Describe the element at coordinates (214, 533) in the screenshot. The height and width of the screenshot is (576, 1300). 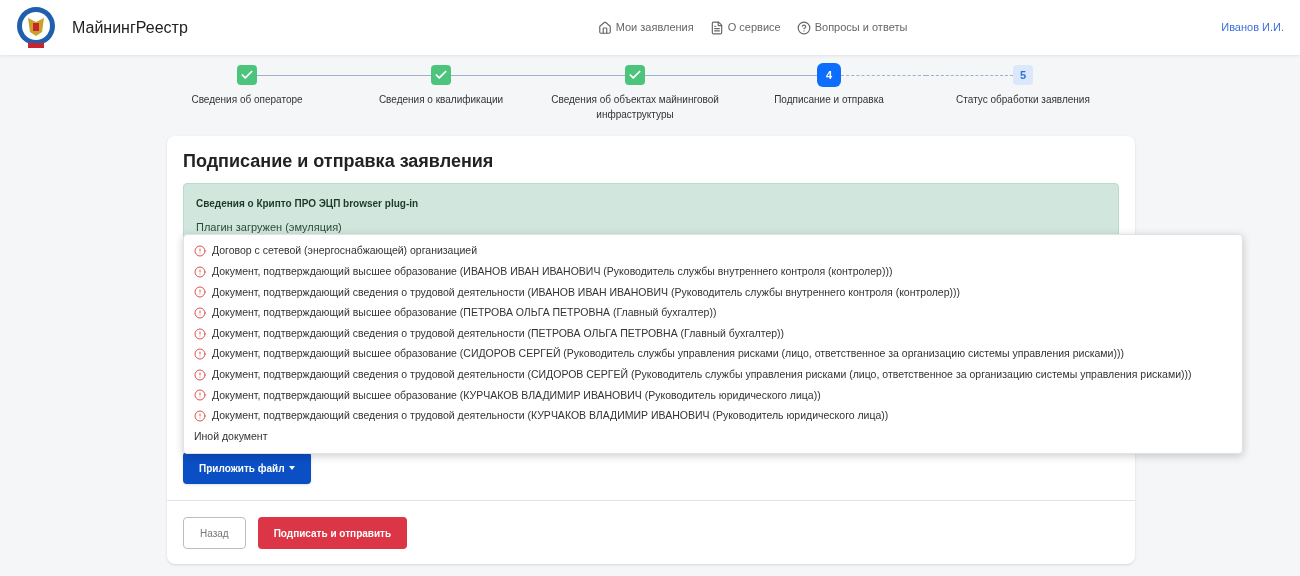
I see `back-button: Назад` at that location.